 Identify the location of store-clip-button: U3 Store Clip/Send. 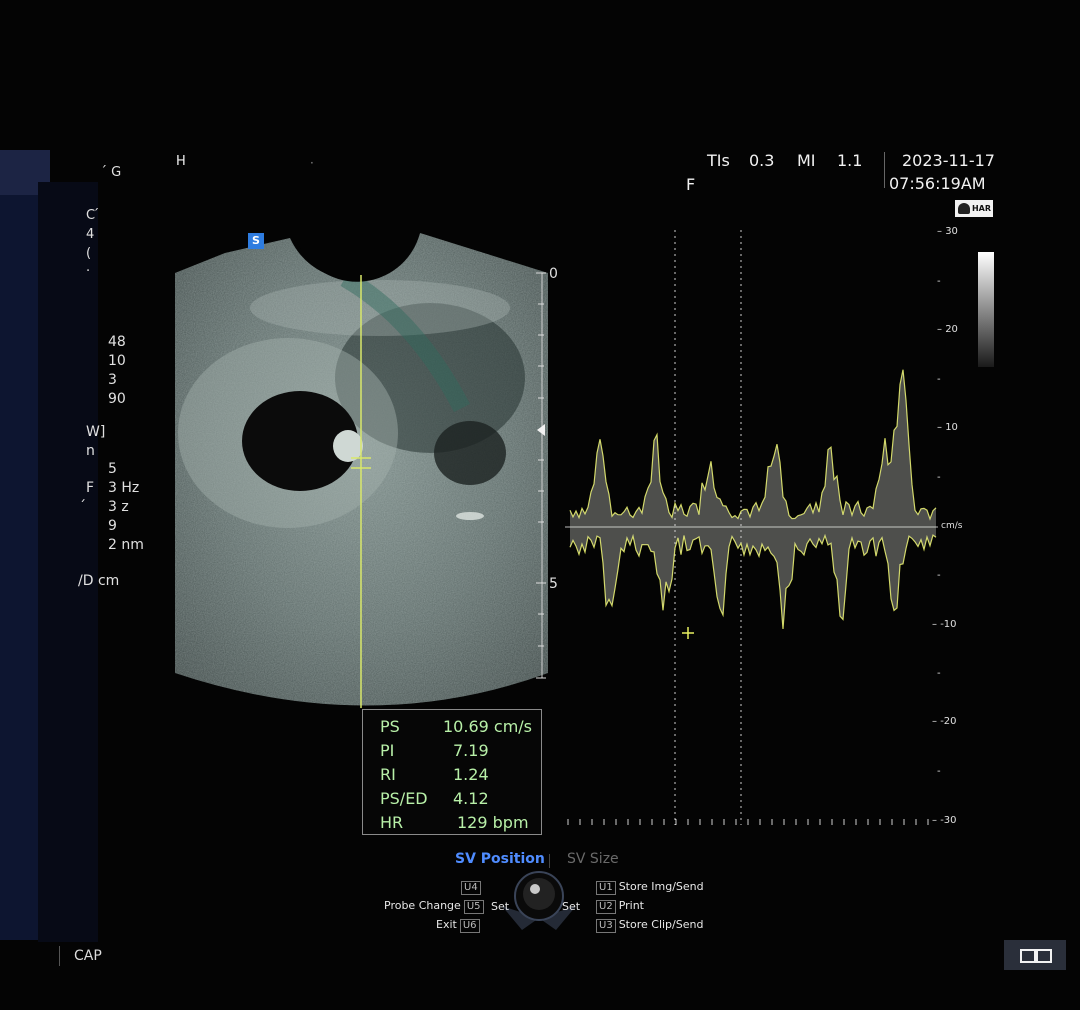
(648, 925).